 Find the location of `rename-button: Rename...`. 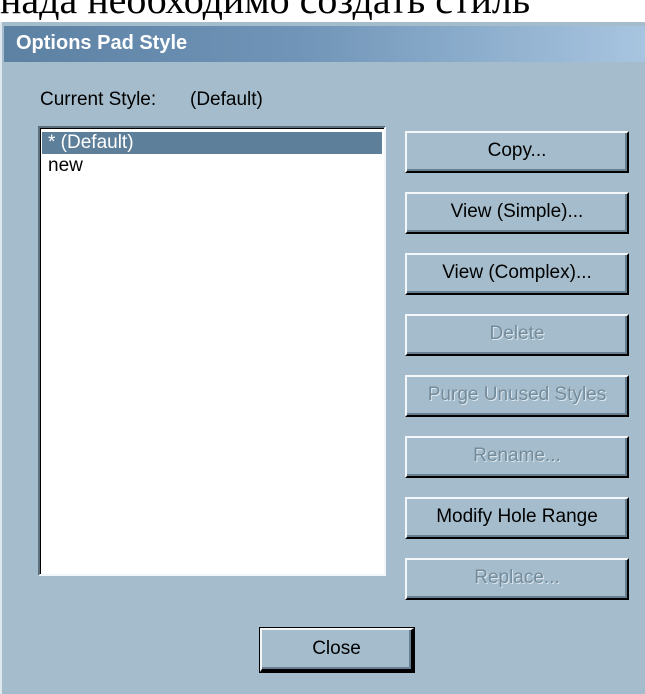

rename-button: Rename... is located at coordinates (517, 457).